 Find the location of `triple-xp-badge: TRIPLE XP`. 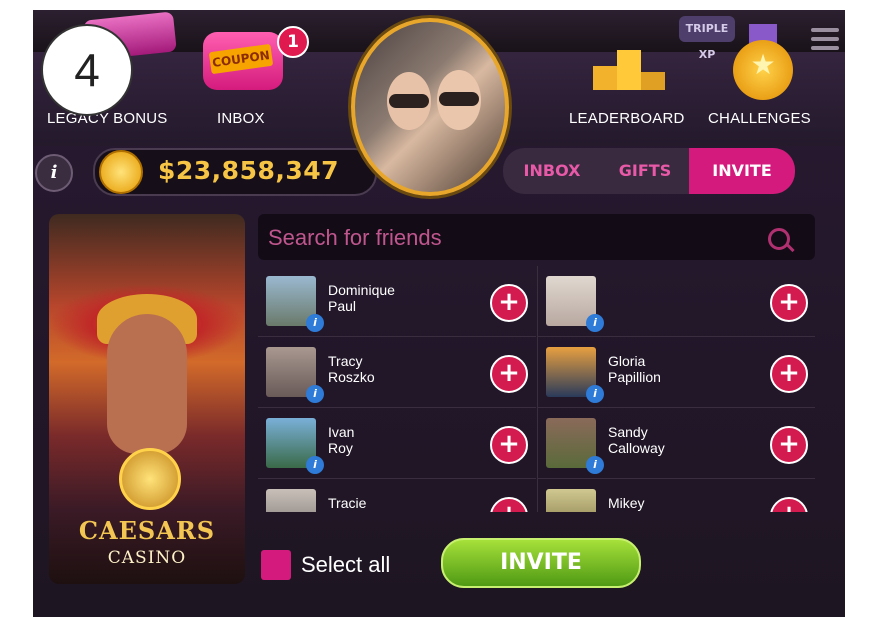

triple-xp-badge: TRIPLE XP is located at coordinates (707, 38).